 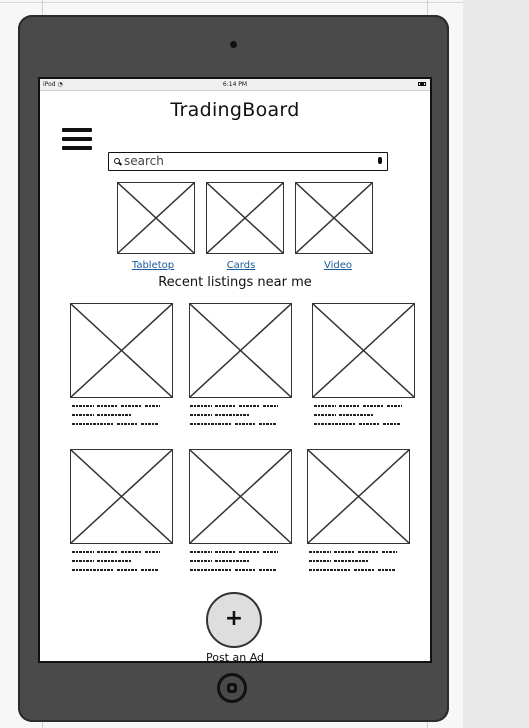 I want to click on category-image-tabletop, so click(x=156, y=218).